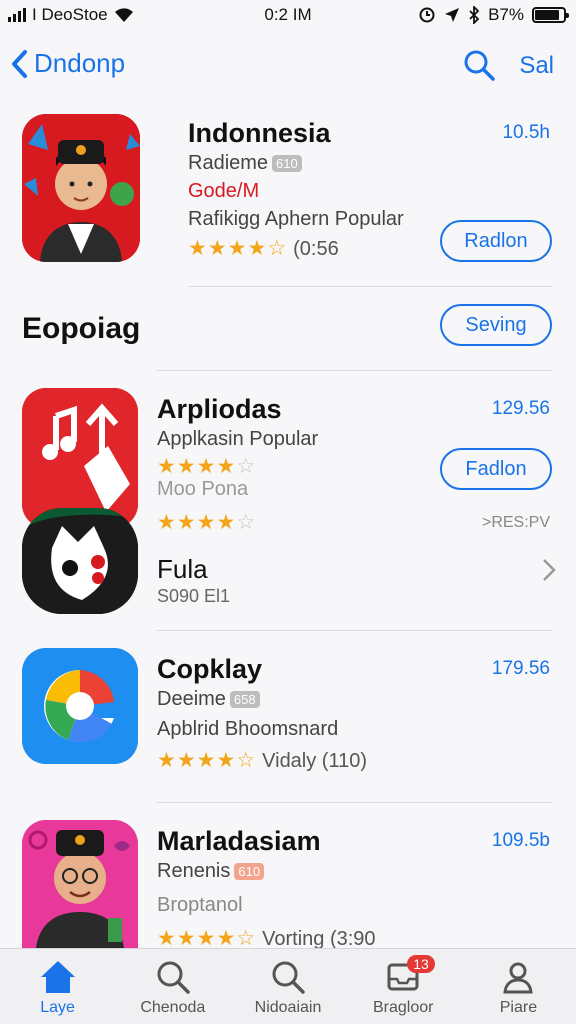 The image size is (576, 1024). What do you see at coordinates (526, 132) in the screenshot?
I see `app-price: 10.5h` at bounding box center [526, 132].